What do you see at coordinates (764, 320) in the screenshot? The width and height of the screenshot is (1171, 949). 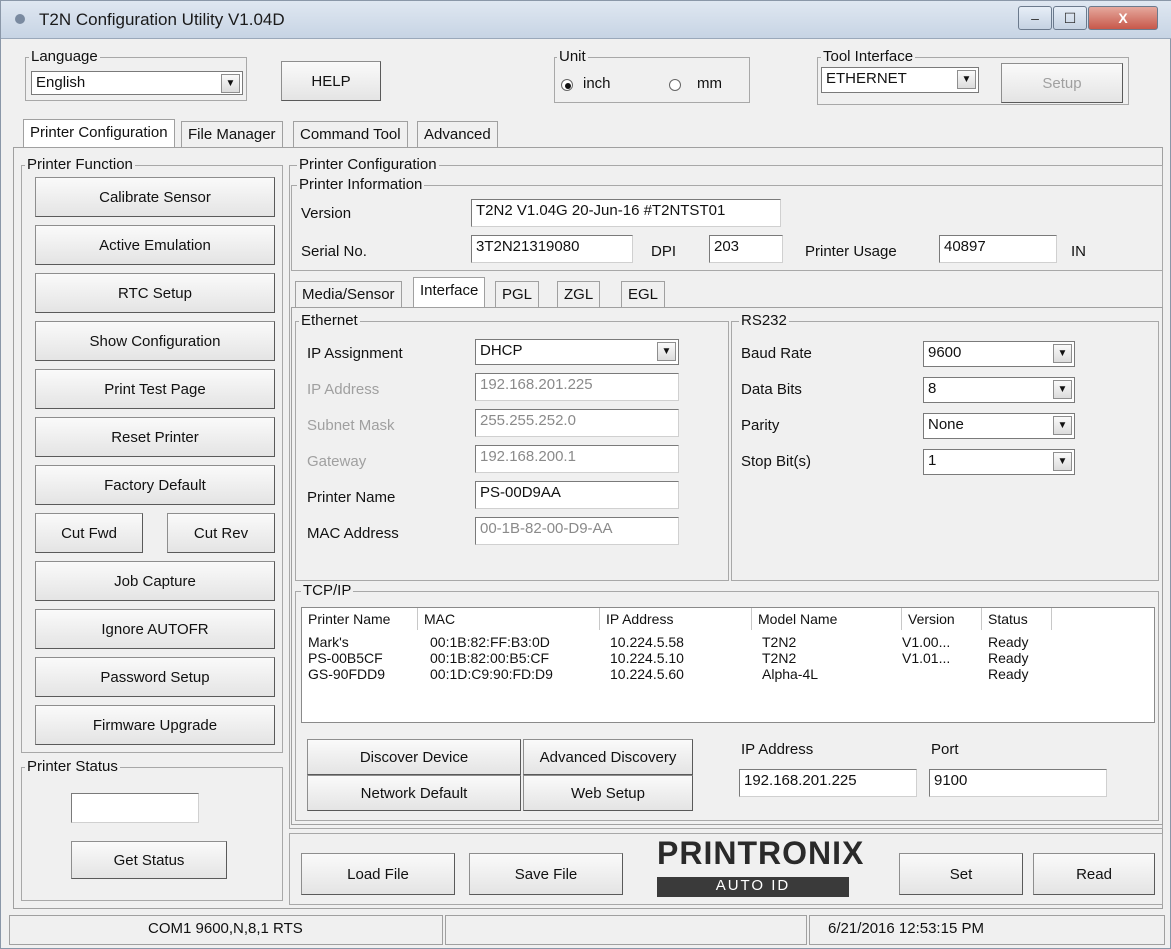 I see `rs232-label: RS232` at bounding box center [764, 320].